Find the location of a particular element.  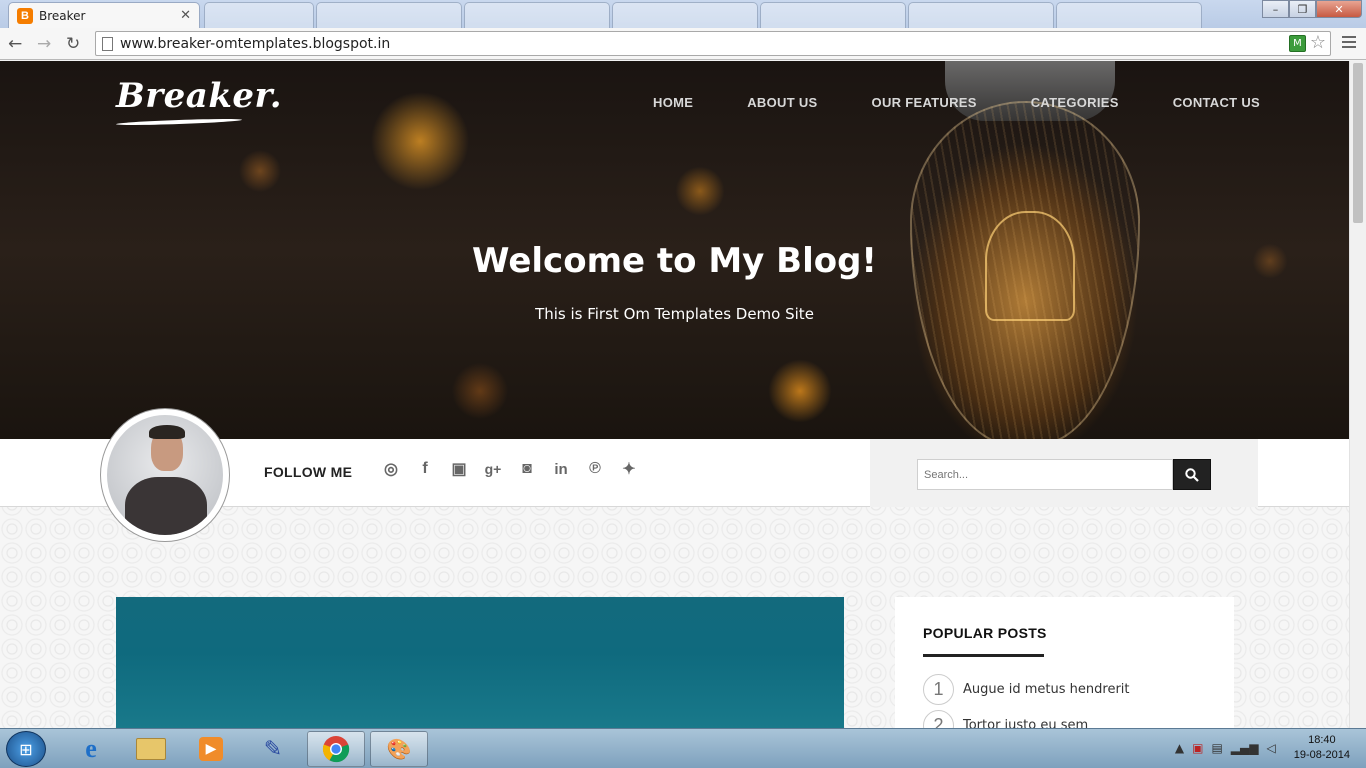

volume-icon: ◁ is located at coordinates (1270, 748).